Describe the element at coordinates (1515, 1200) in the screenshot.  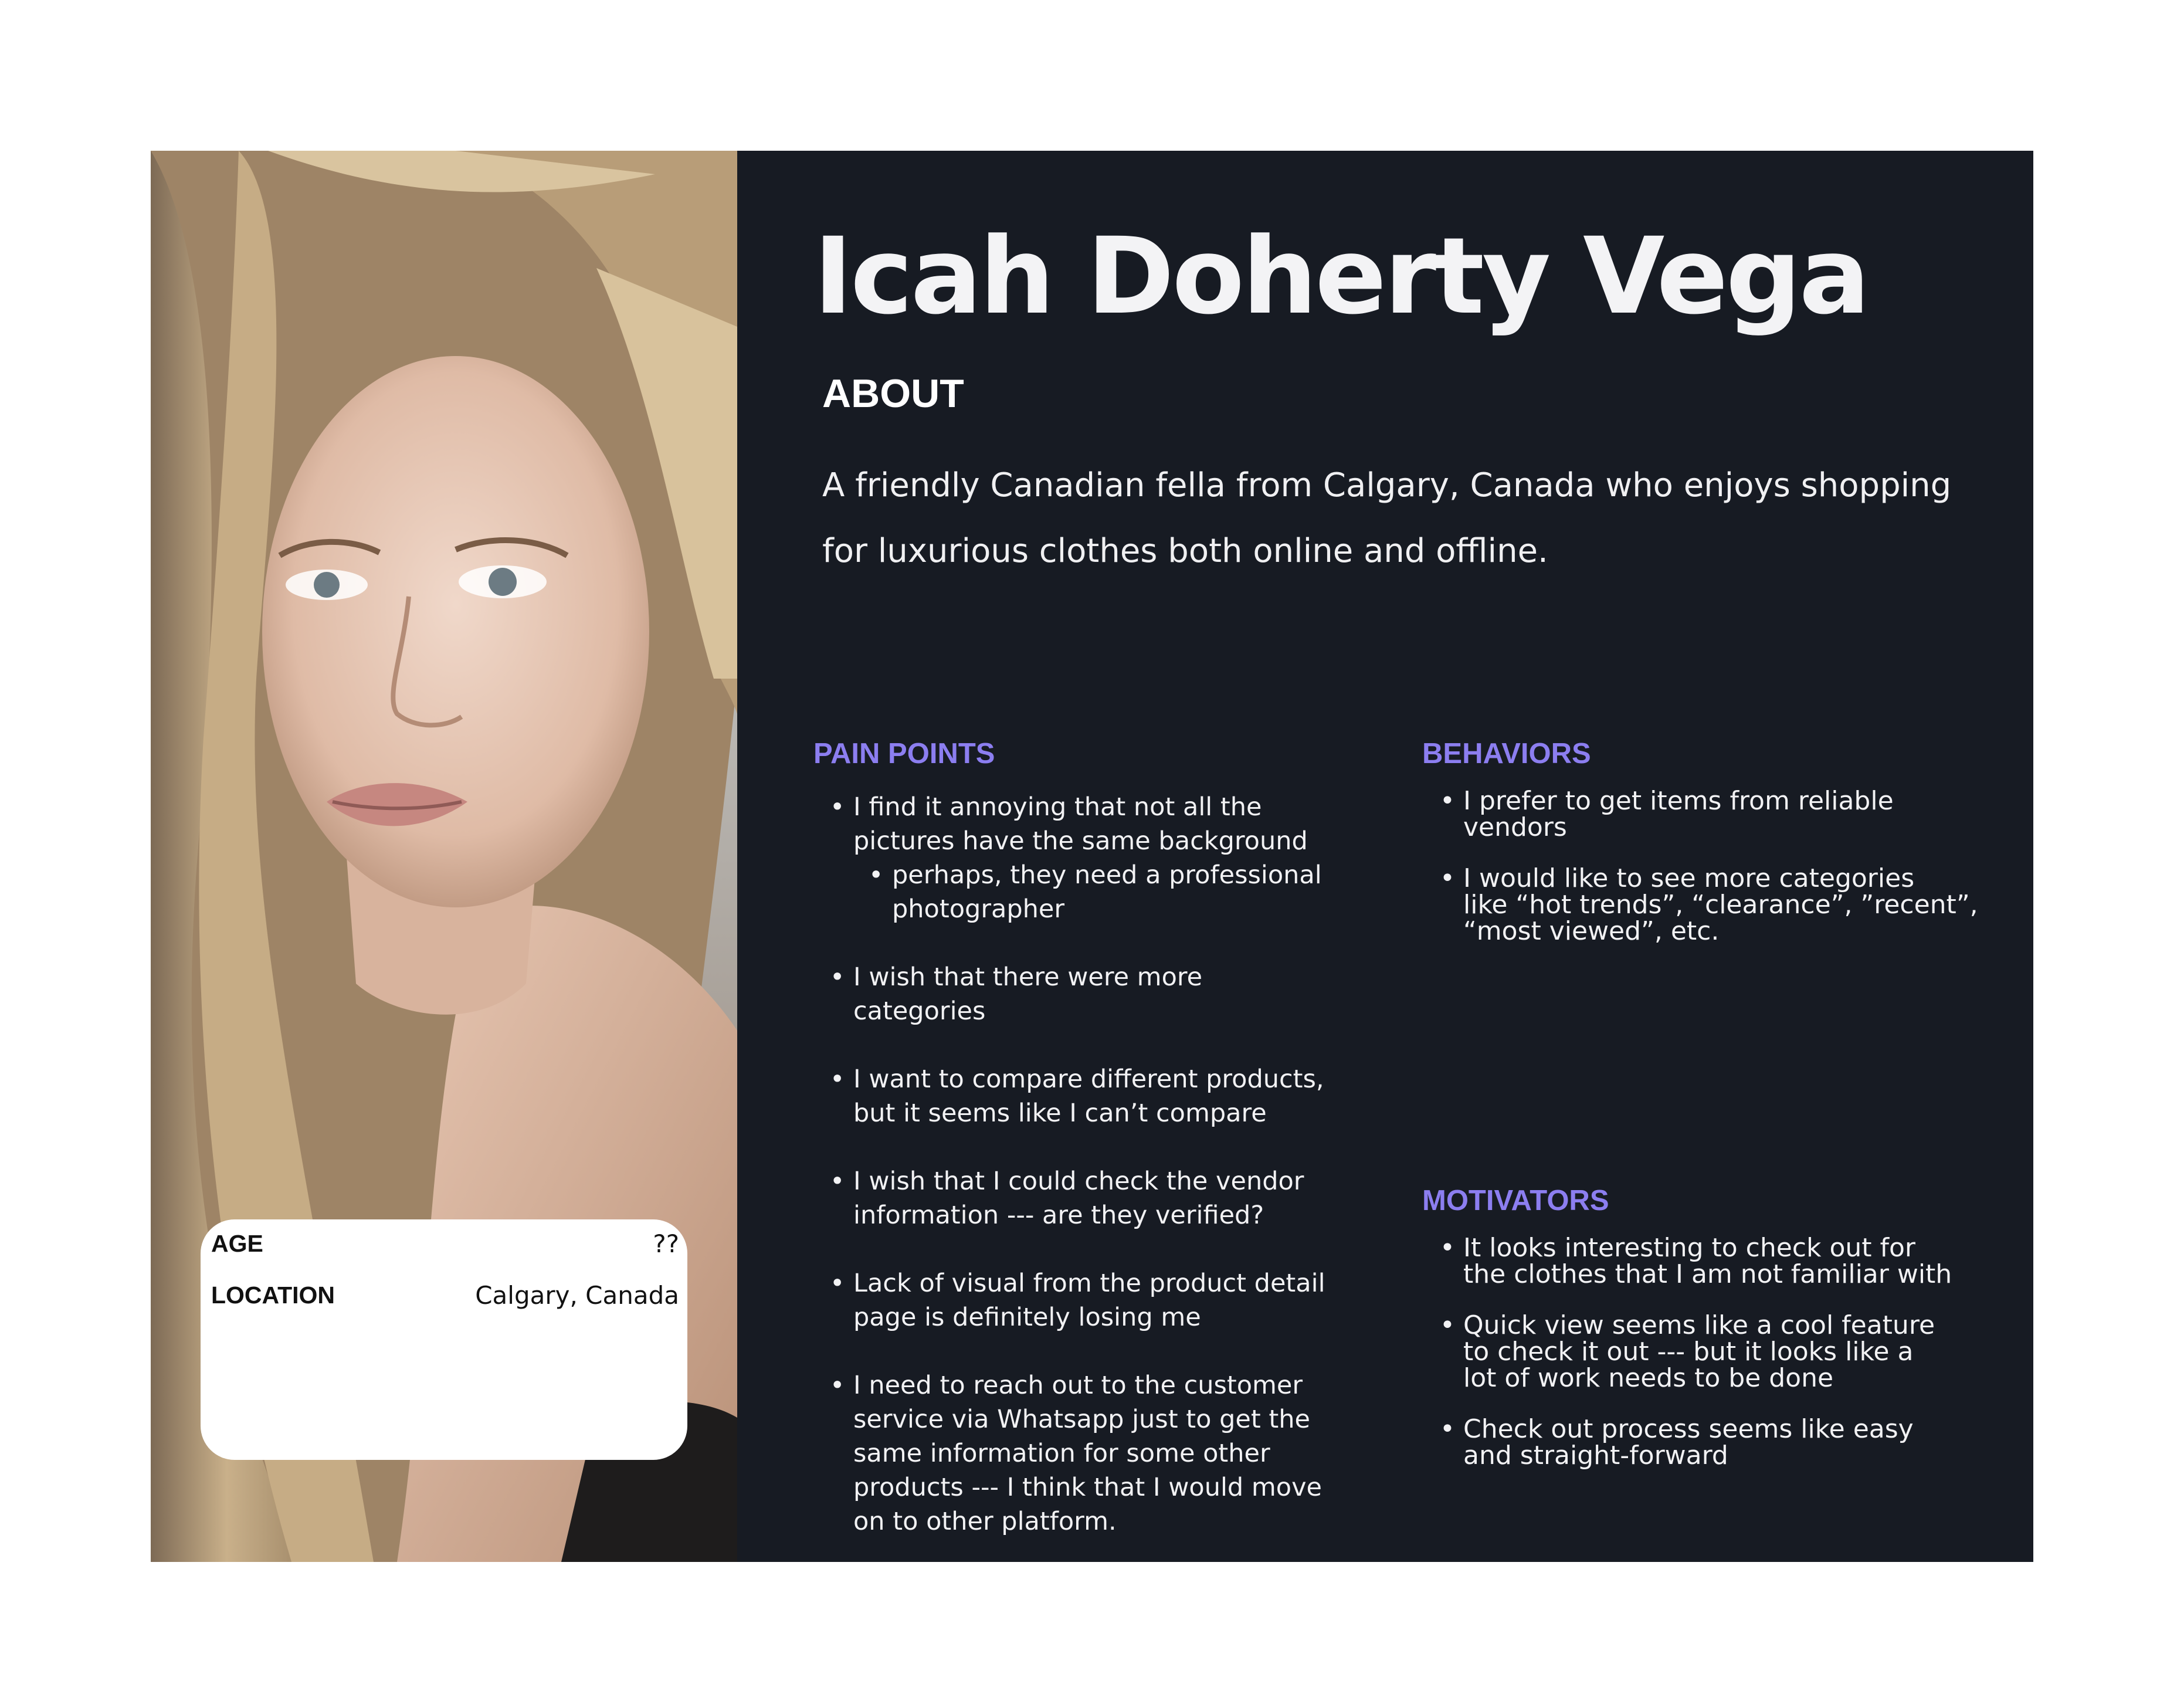
I see `motivators-title: MOTIVATORS` at that location.